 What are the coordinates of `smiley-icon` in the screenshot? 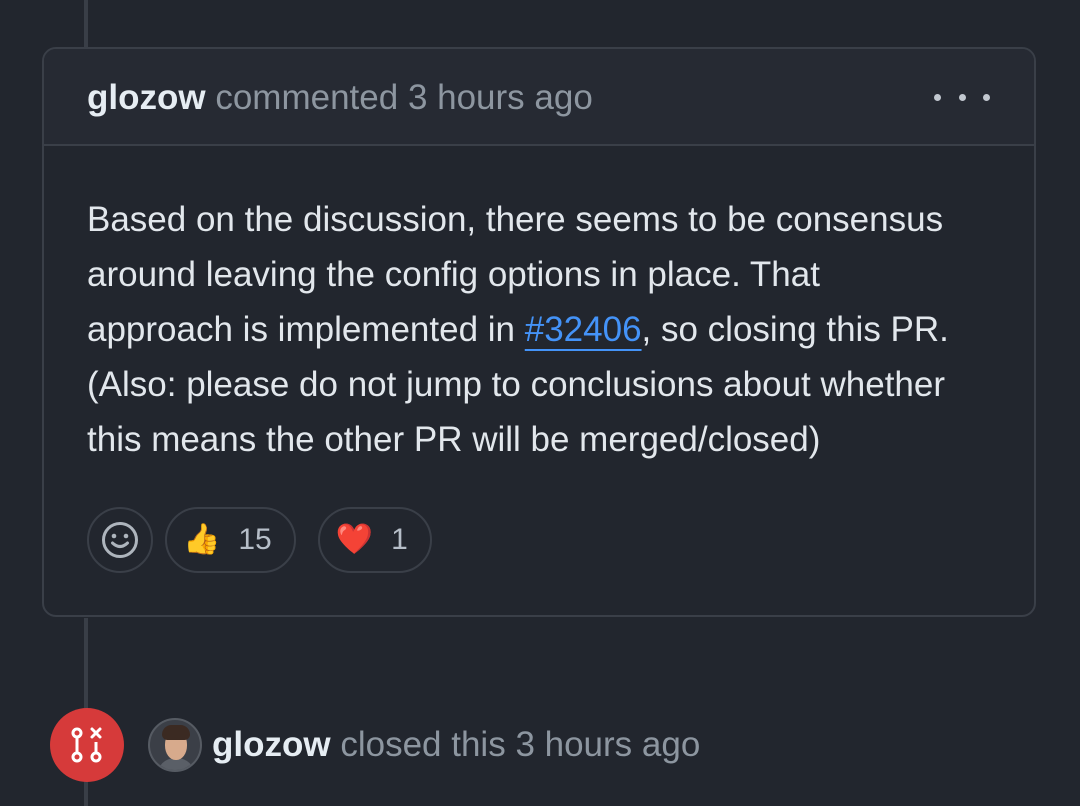 It's located at (120, 540).